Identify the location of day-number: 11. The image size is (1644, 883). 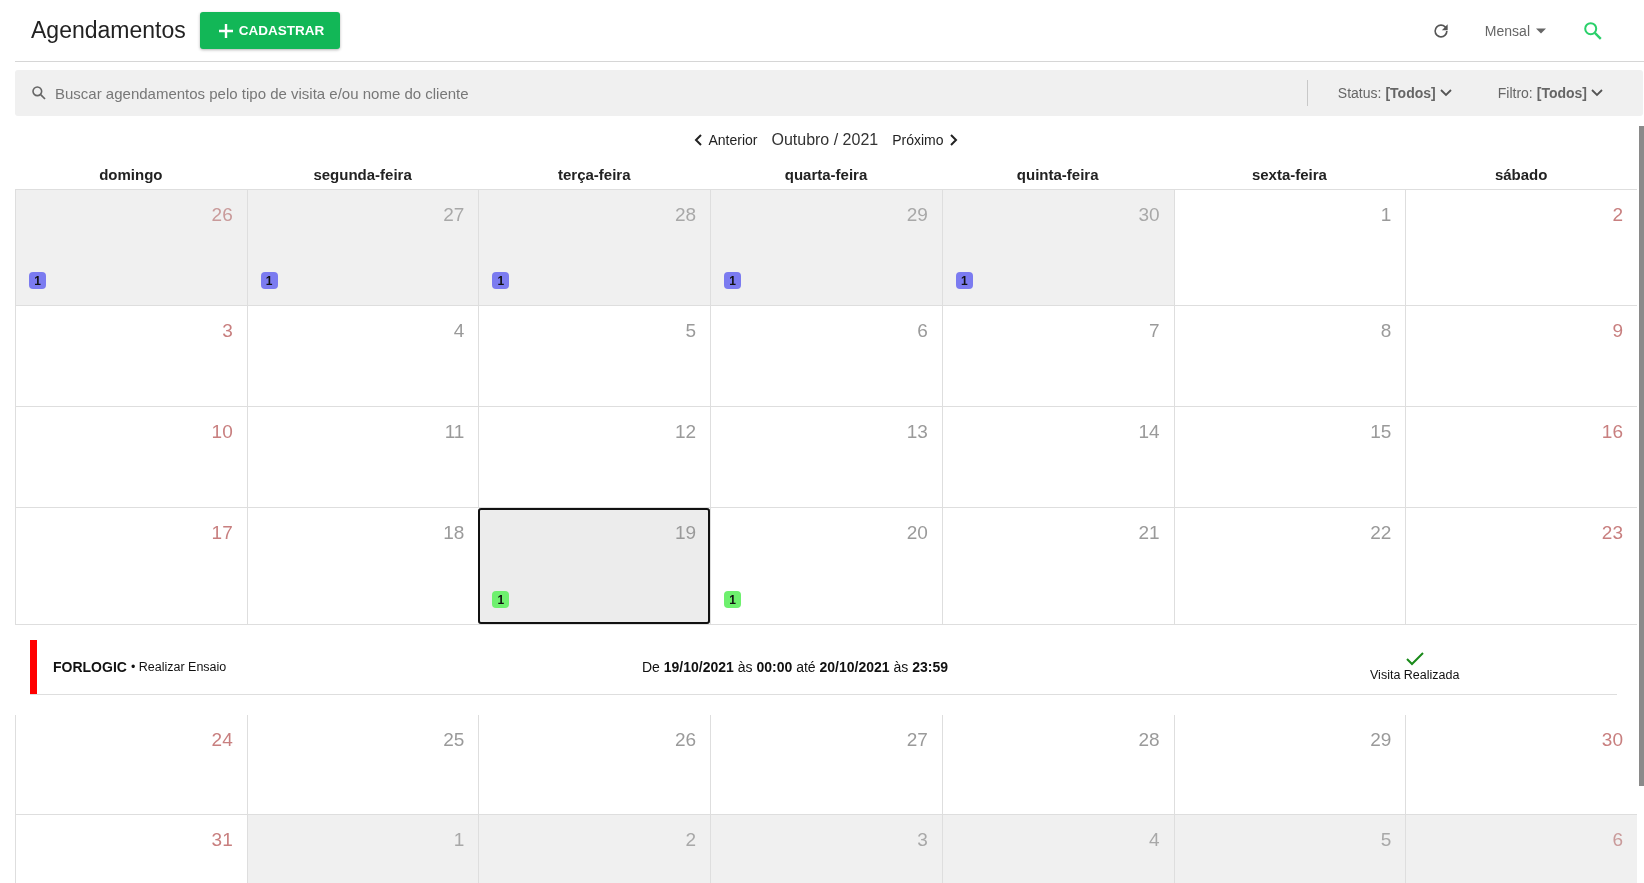
(454, 432).